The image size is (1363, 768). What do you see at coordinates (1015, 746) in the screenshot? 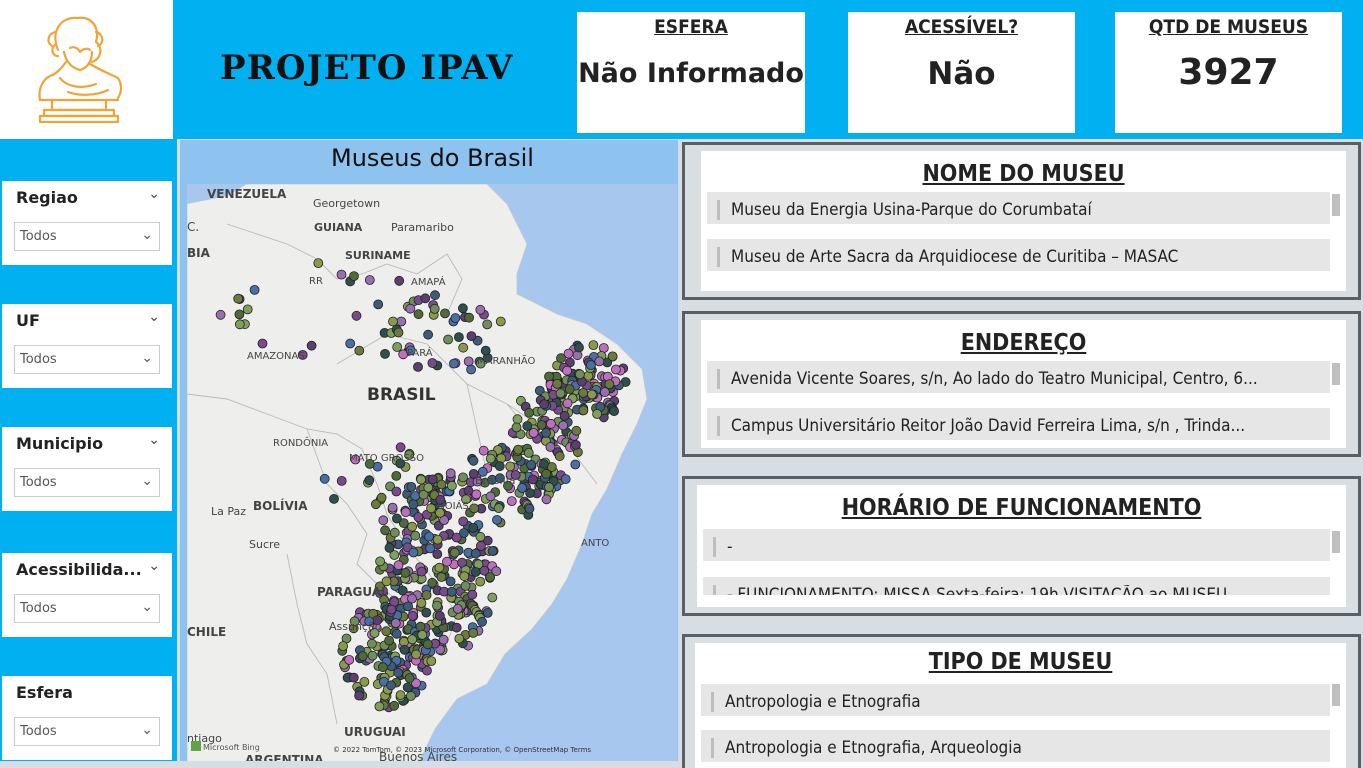
I see `list-item: Antropologia e Etnografia, Arqueologia` at bounding box center [1015, 746].